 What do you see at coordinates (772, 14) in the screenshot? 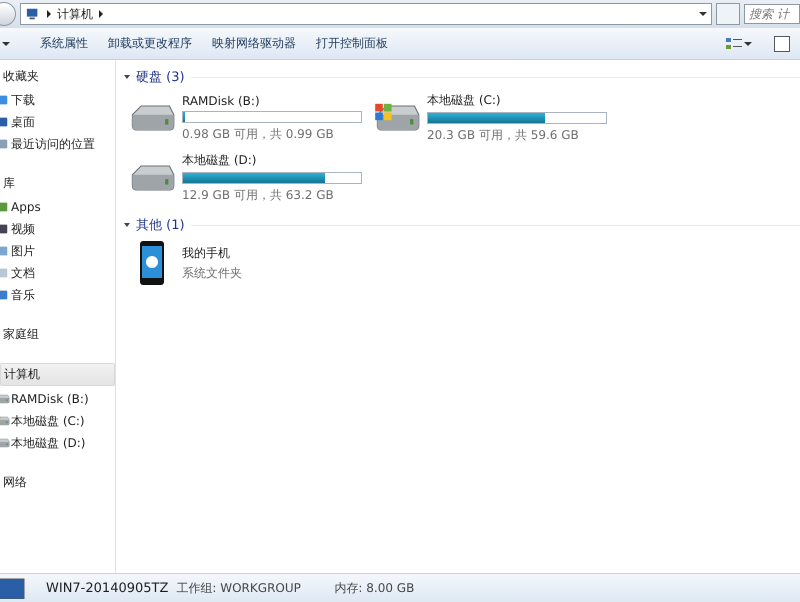
I see `search-field: 搜索 计` at bounding box center [772, 14].